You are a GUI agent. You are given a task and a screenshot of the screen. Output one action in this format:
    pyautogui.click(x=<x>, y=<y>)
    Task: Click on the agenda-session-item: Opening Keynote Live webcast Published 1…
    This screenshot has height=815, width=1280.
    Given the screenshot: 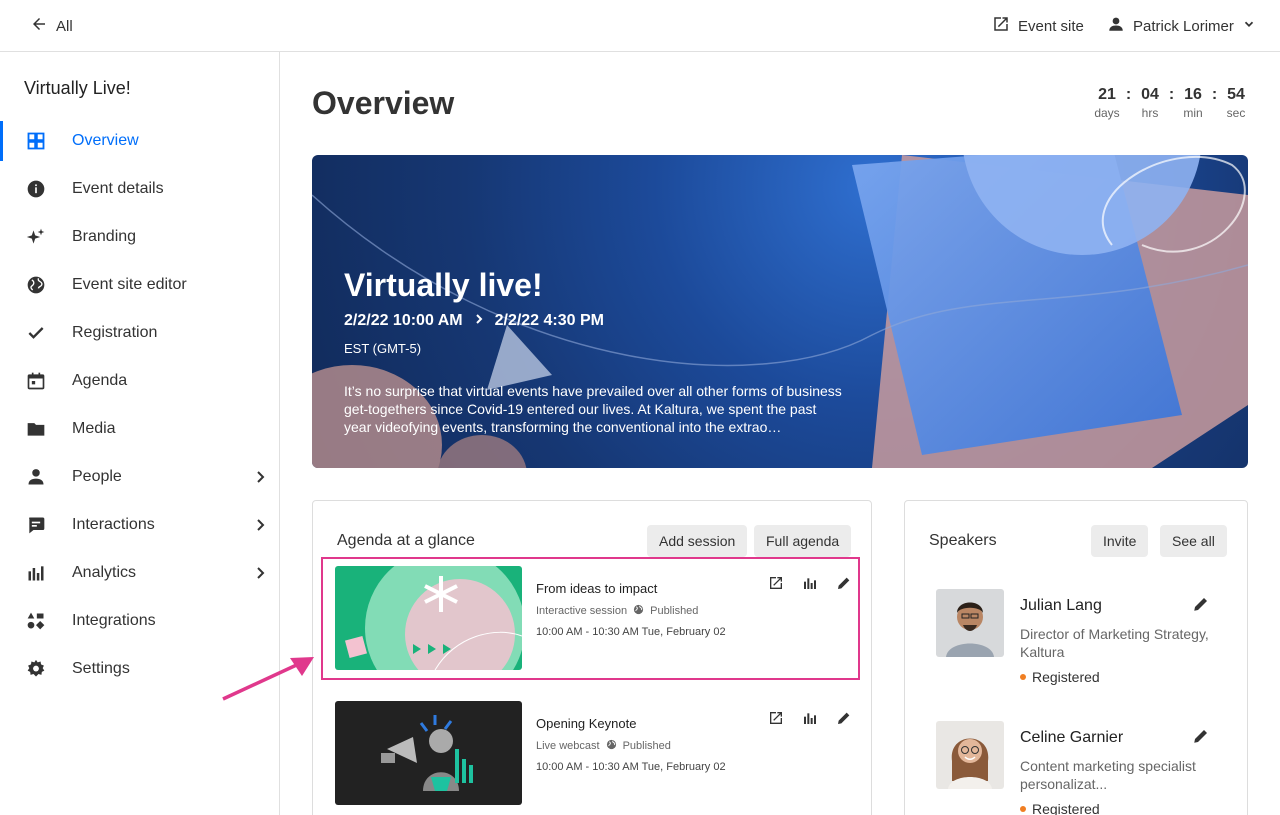 What is the action you would take?
    pyautogui.click(x=597, y=753)
    